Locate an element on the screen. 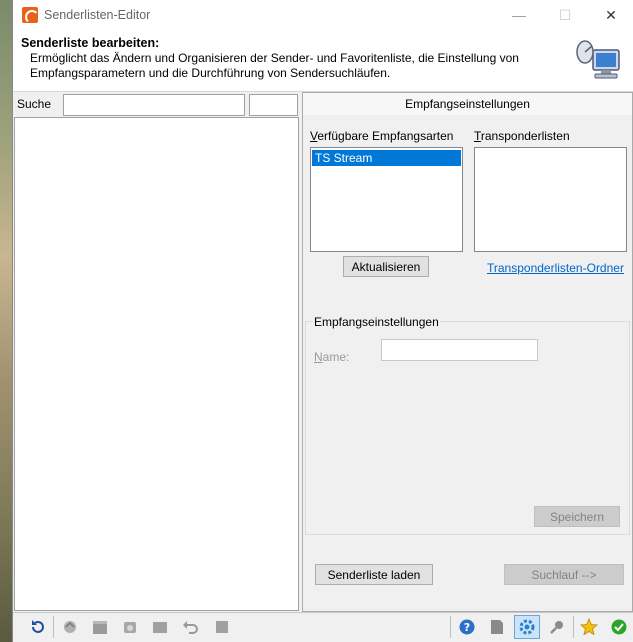 Image resolution: width=633 pixels, height=642 pixels. save-button: Speichern is located at coordinates (577, 516).